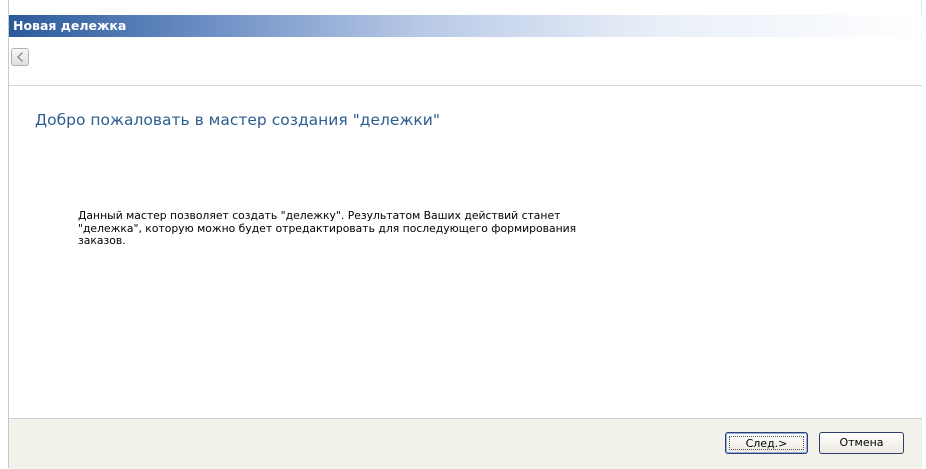 The width and height of the screenshot is (926, 469). Describe the element at coordinates (465, 62) in the screenshot. I see `navigation-bar` at that location.